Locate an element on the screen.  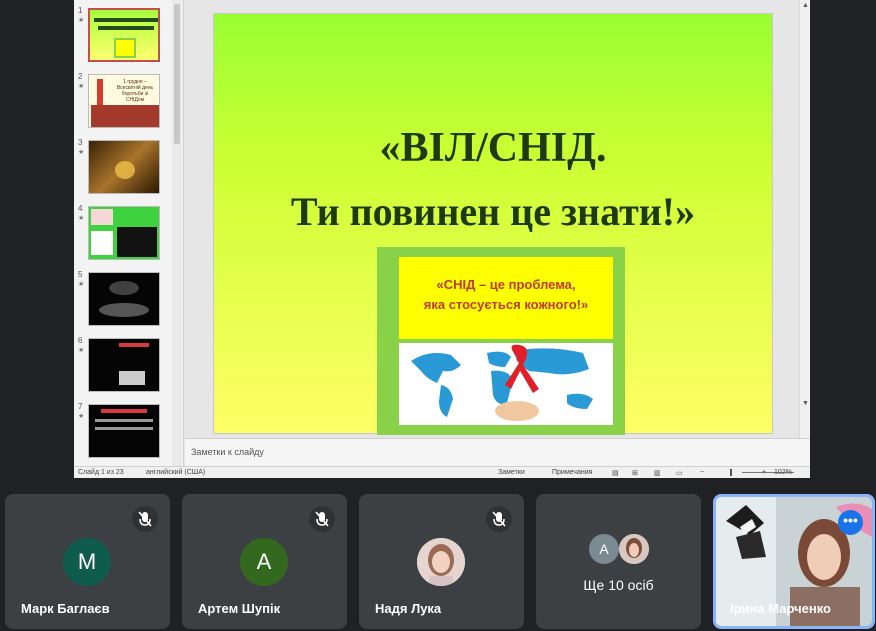
thumbnail-number: 6 is located at coordinates (80, 340).